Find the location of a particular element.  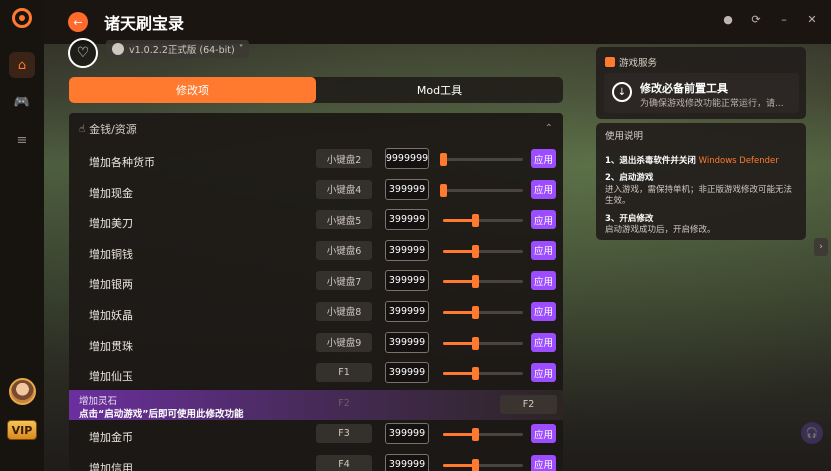

back-button: ← is located at coordinates (78, 22).